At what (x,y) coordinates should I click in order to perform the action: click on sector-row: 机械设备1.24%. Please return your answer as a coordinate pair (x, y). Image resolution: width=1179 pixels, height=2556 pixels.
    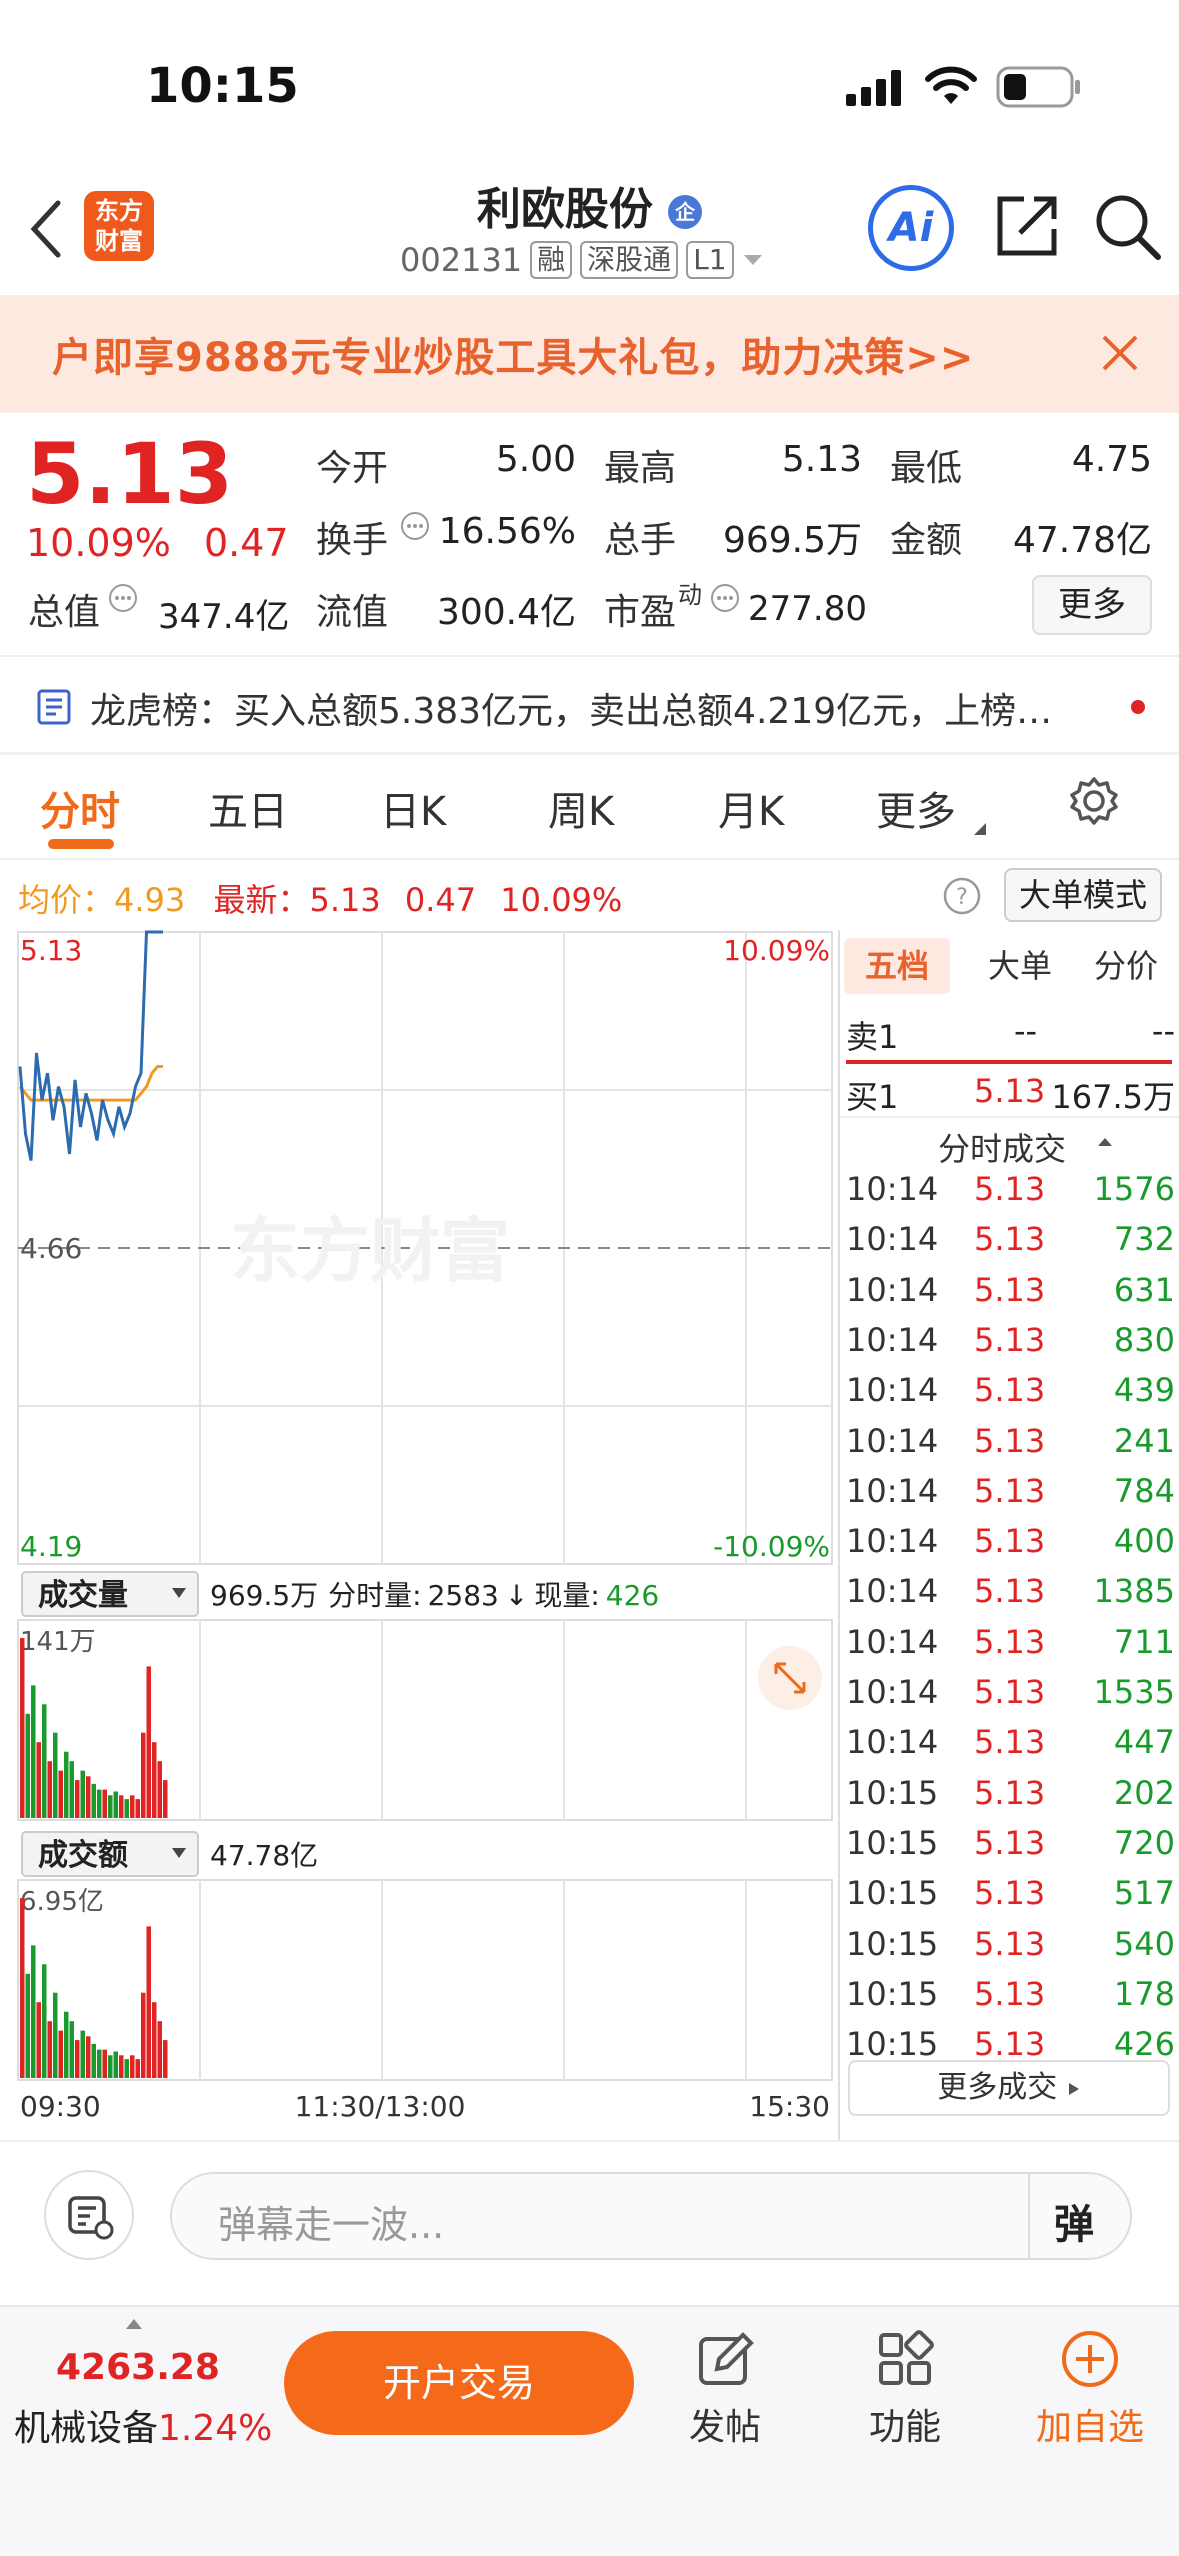
    Looking at the image, I should click on (143, 2425).